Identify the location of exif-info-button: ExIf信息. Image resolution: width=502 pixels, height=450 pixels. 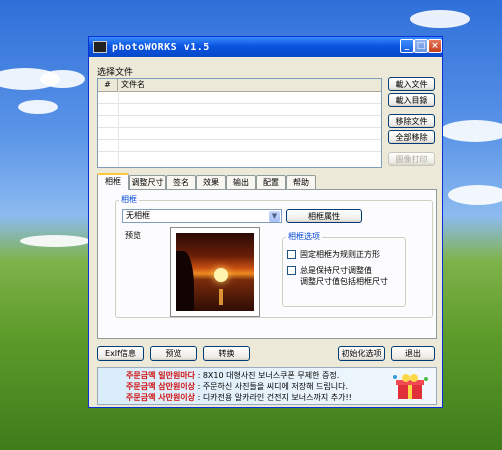
(120, 353).